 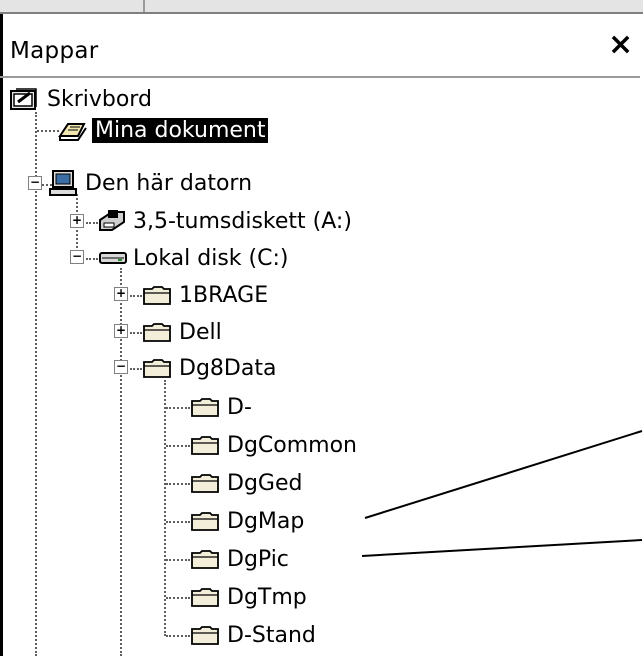 I want to click on expand-toggle-1brage: +, so click(x=121, y=294).